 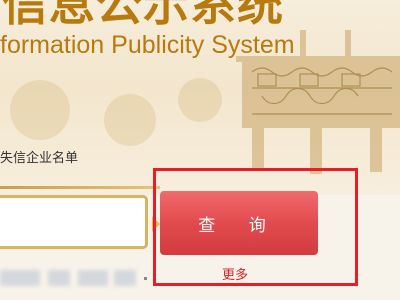 What do you see at coordinates (156, 224) in the screenshot?
I see `button-arrow-icon` at bounding box center [156, 224].